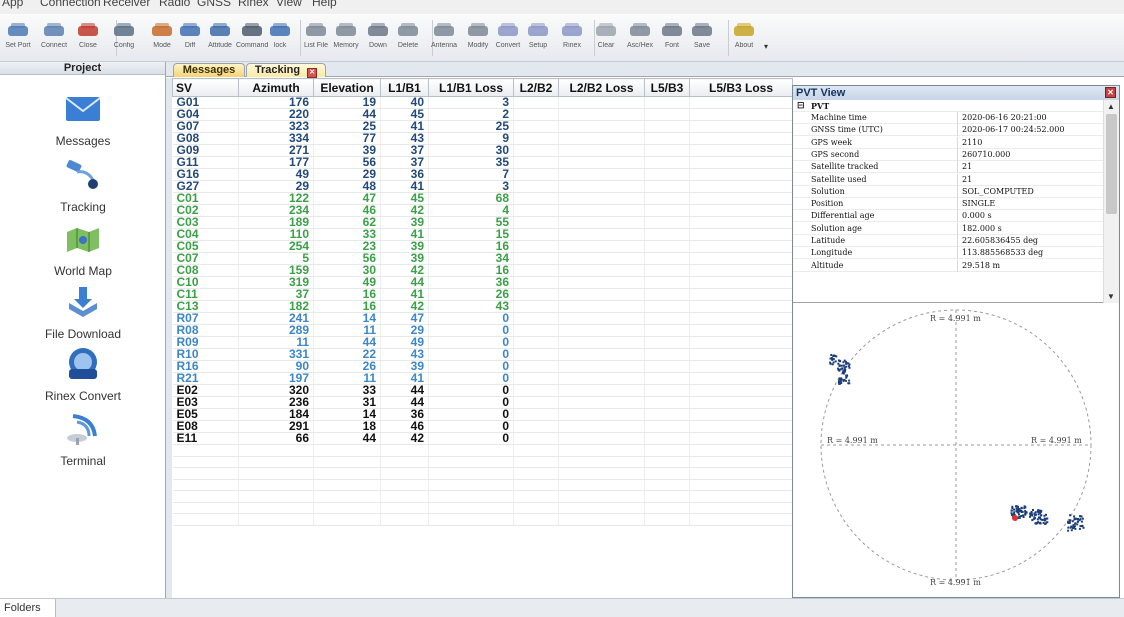 This screenshot has height=617, width=1124. Describe the element at coordinates (482, 426) in the screenshot. I see `table-row: E08 291 18 46 0` at that location.